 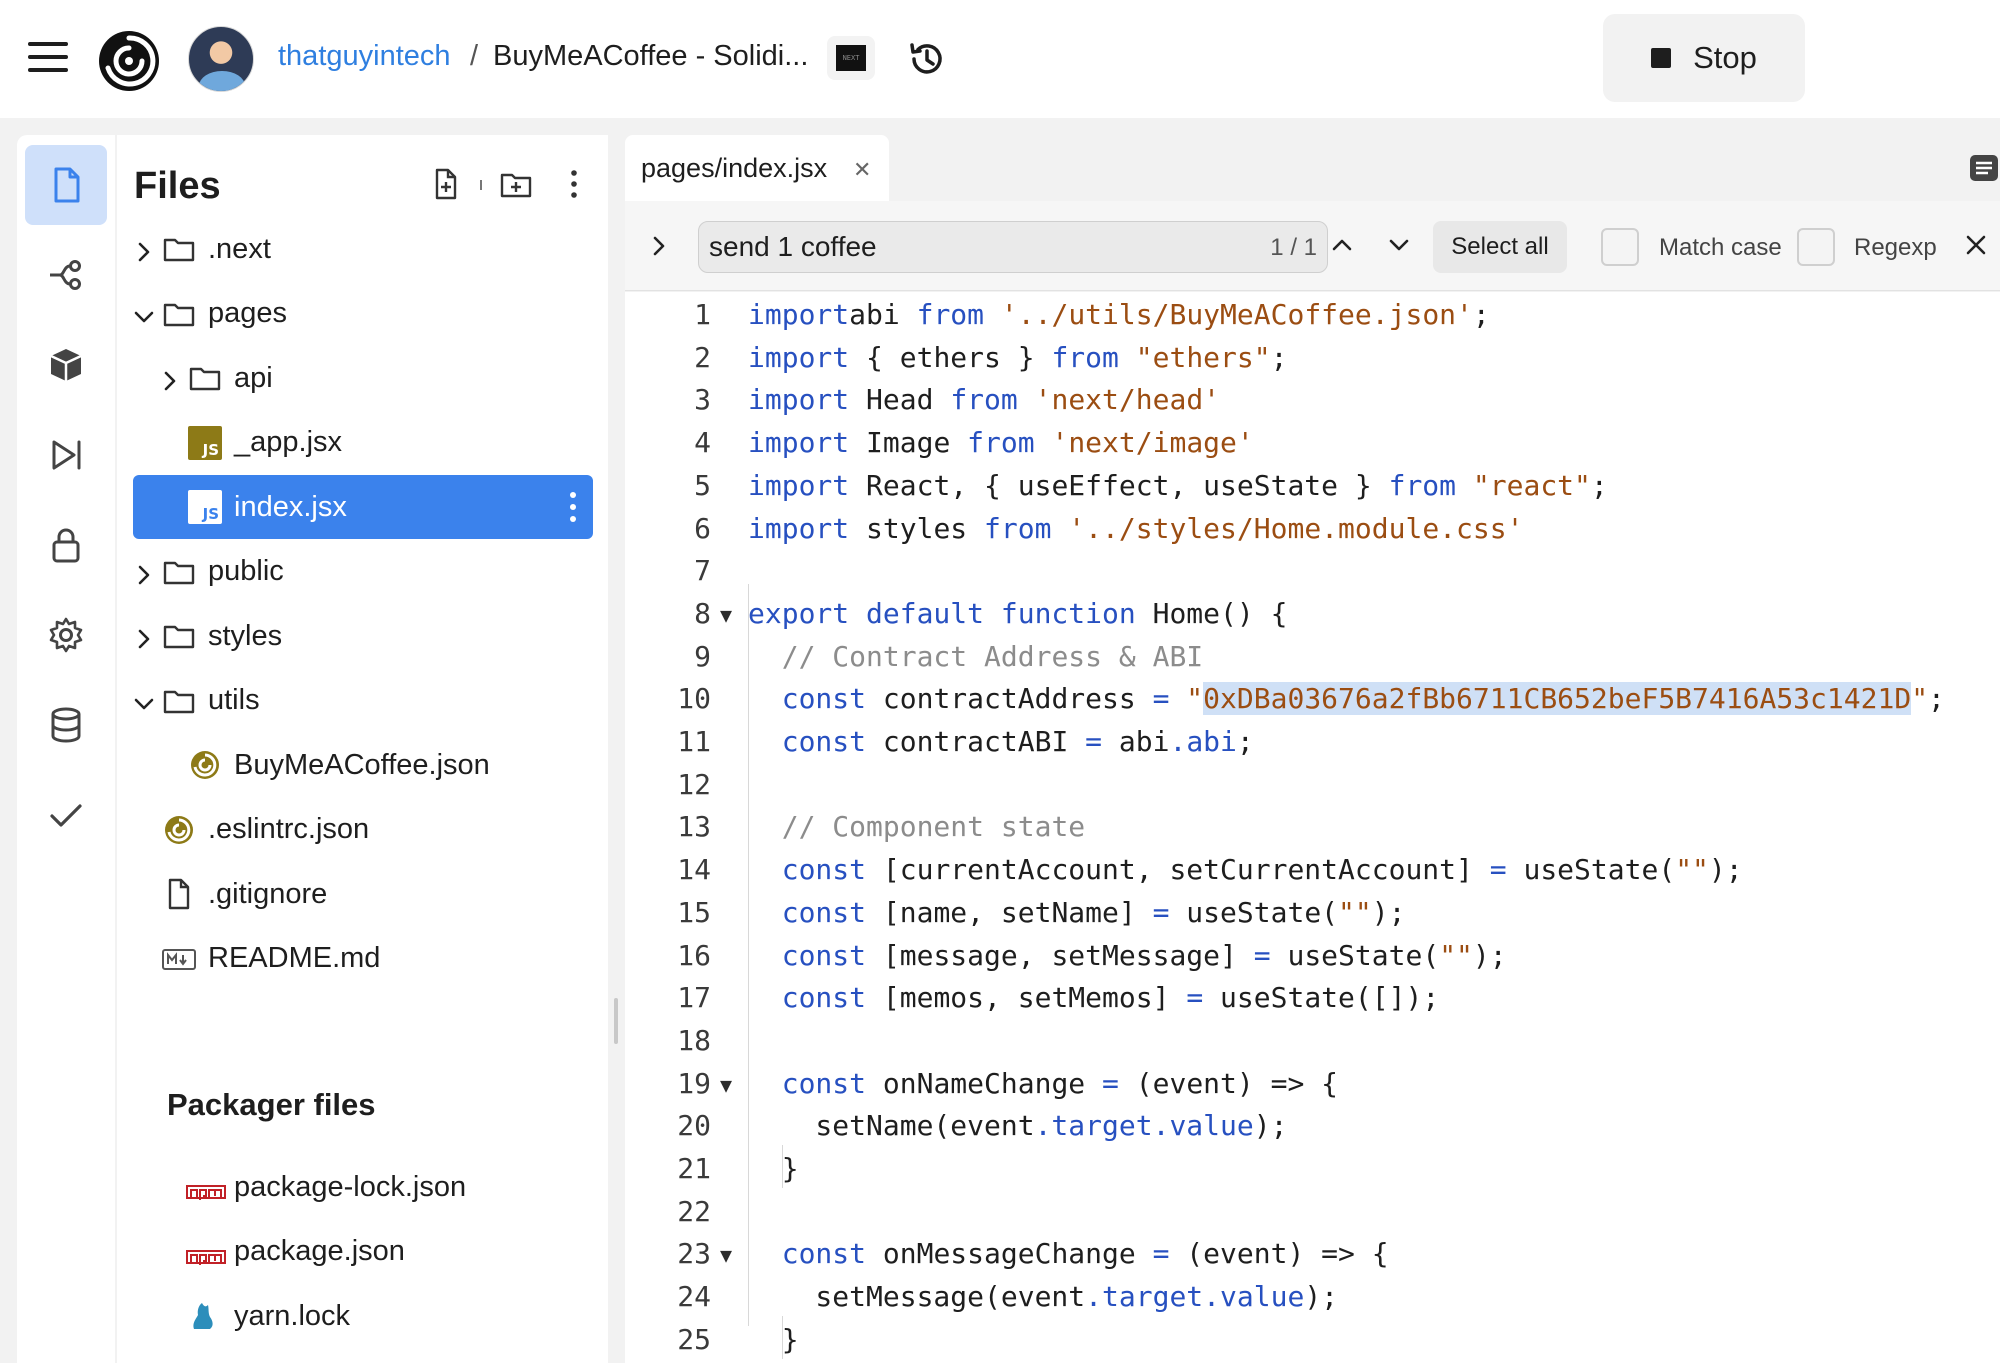 I want to click on tree-folder: styles, so click(x=363, y=636).